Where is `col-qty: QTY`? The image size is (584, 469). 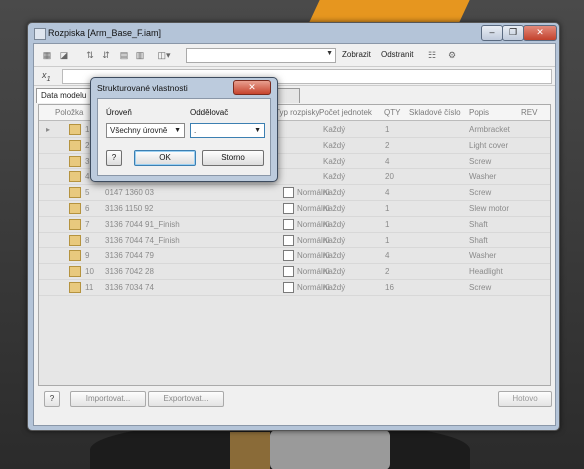 col-qty: QTY is located at coordinates (392, 112).